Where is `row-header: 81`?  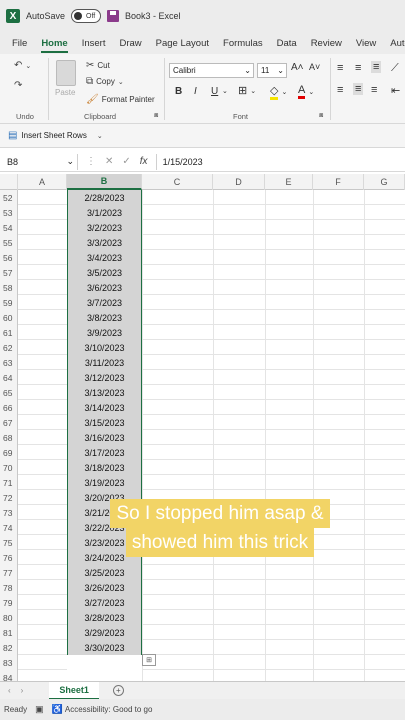 row-header: 81 is located at coordinates (9, 632).